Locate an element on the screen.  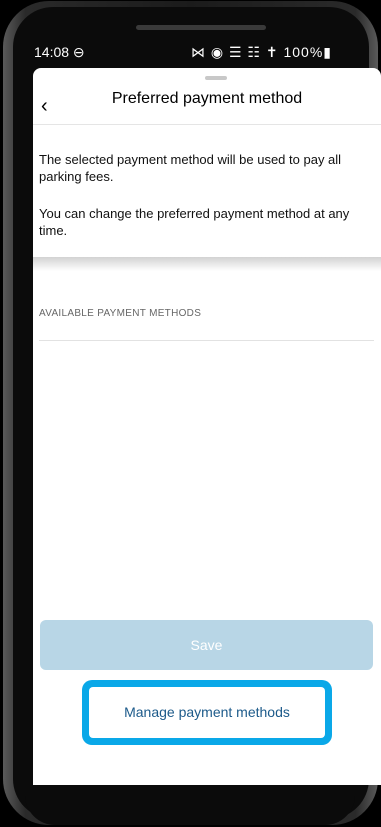
manage-payment-methods-button: Manage payment methods is located at coordinates (207, 712).